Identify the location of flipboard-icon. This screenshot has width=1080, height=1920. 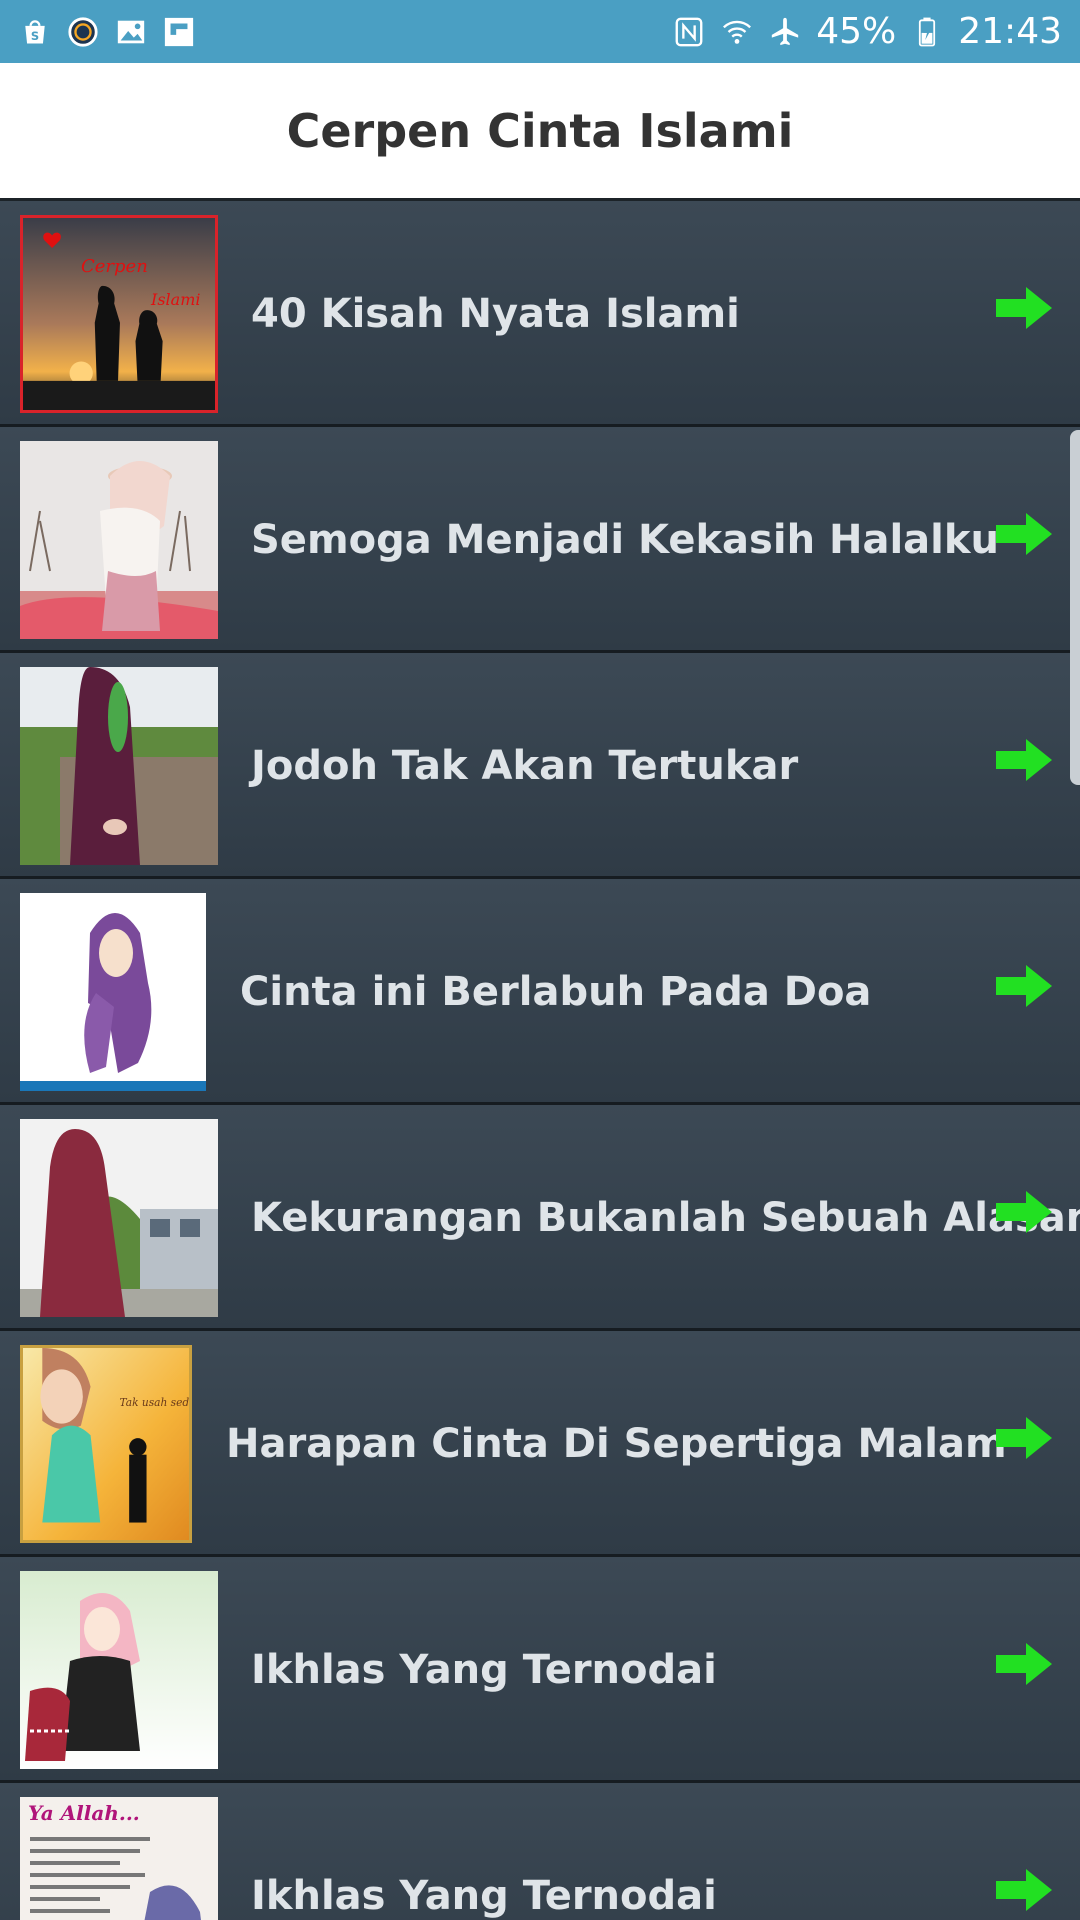
(179, 32).